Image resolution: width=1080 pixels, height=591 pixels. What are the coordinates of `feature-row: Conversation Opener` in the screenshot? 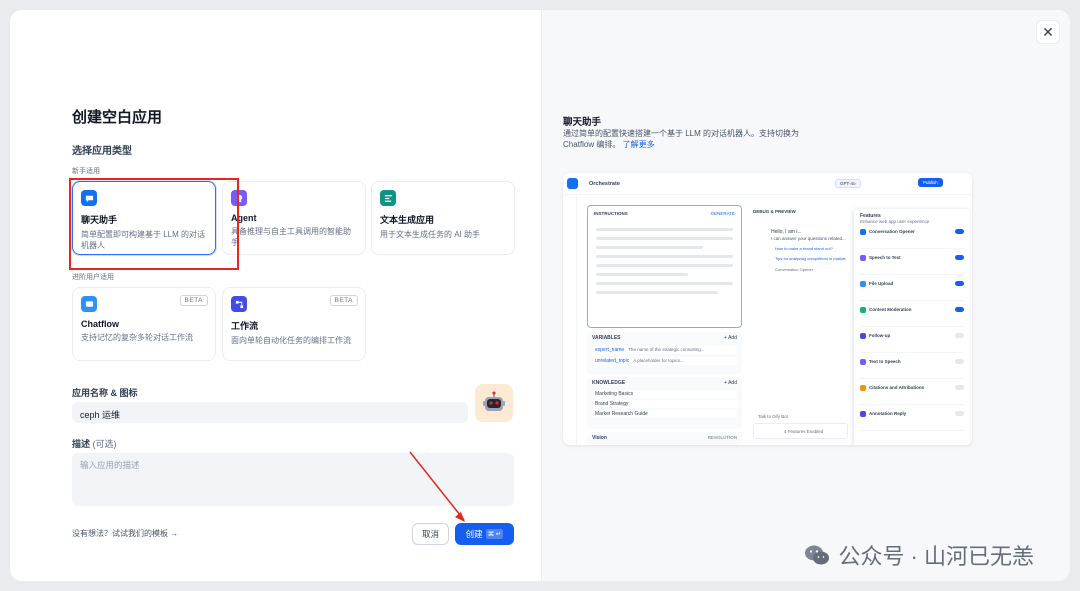 It's located at (912, 239).